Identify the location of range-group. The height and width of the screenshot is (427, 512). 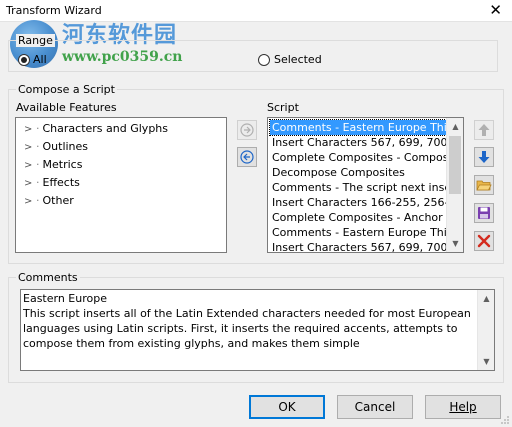
(253, 56).